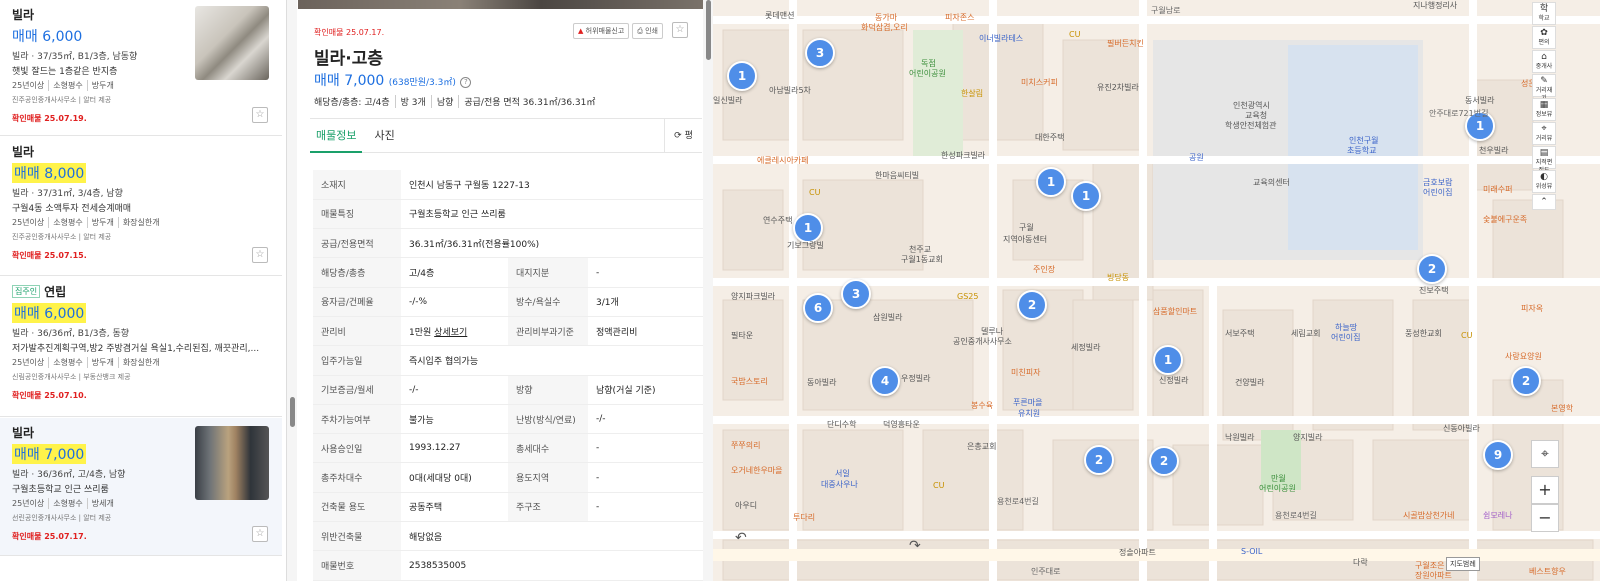 The width and height of the screenshot is (1600, 581). I want to click on agent-tool-button: ⌂ 중개사, so click(1544, 61).